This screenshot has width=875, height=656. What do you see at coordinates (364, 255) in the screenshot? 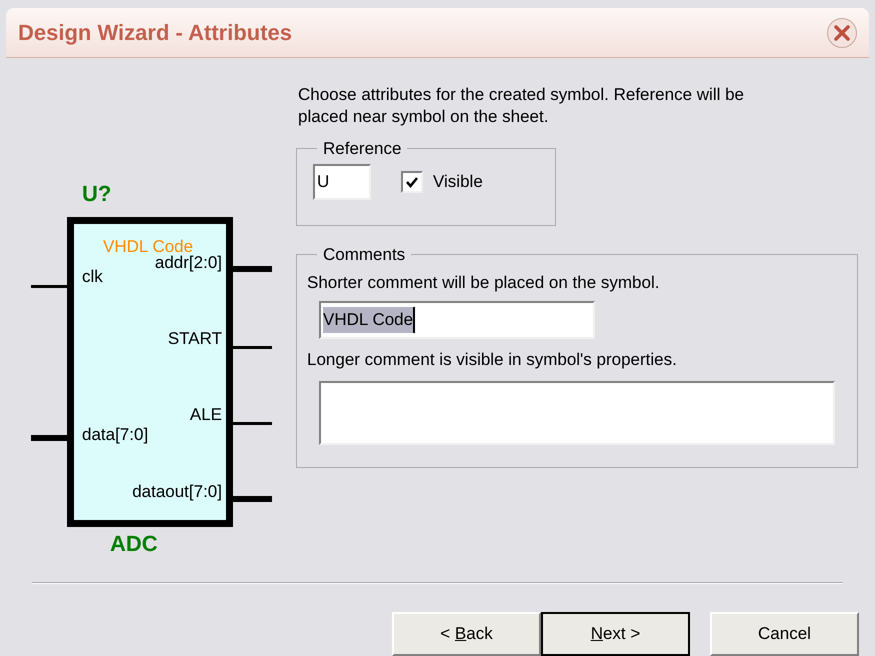
I see `group-title: Comments` at bounding box center [364, 255].